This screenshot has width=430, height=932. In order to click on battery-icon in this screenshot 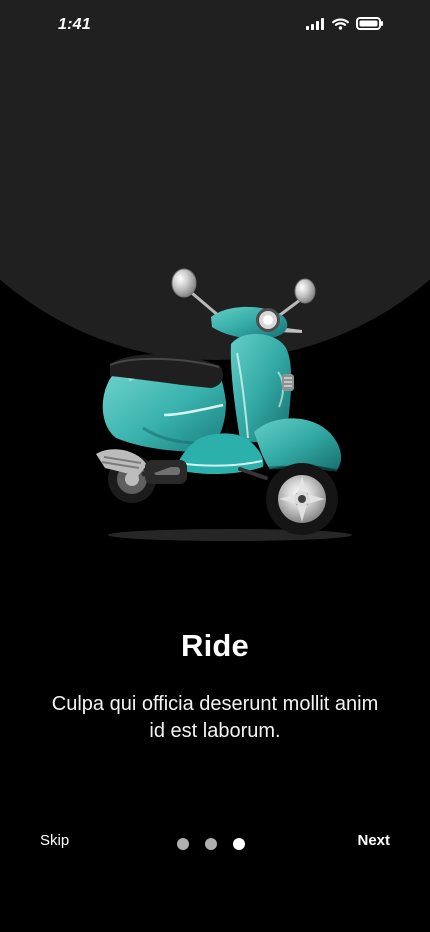, I will do `click(369, 23)`.